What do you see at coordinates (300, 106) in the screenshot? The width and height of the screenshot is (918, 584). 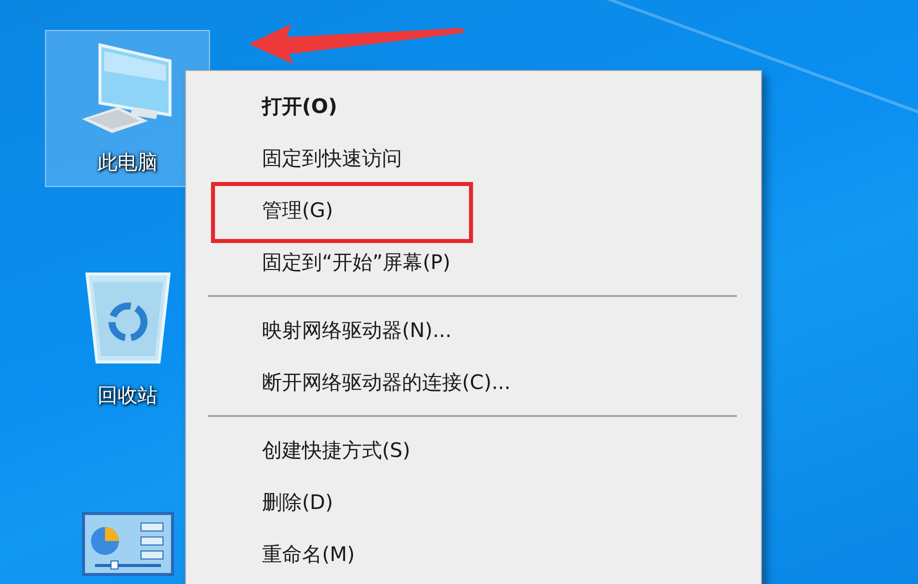 I see `menu-item: 打开(O)` at bounding box center [300, 106].